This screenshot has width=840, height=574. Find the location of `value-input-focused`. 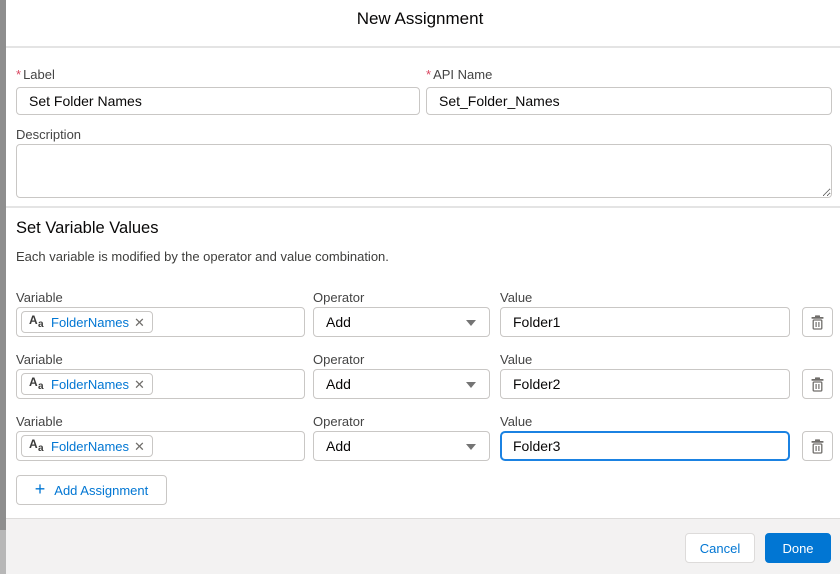

value-input-focused is located at coordinates (645, 446).